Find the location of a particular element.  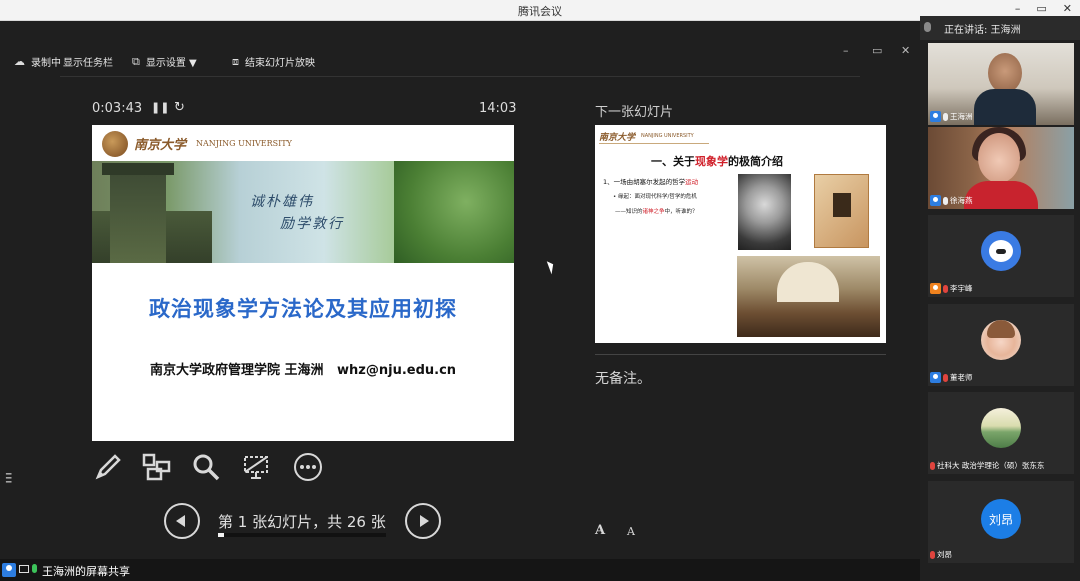

title-bar: 腾讯会议 – ▭ ✕ is located at coordinates (540, 10).